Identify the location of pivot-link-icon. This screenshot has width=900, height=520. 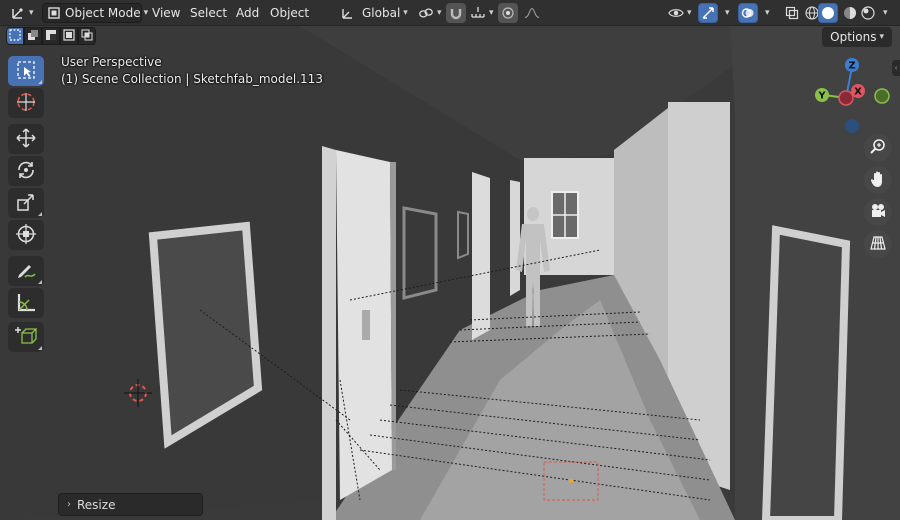
(426, 13).